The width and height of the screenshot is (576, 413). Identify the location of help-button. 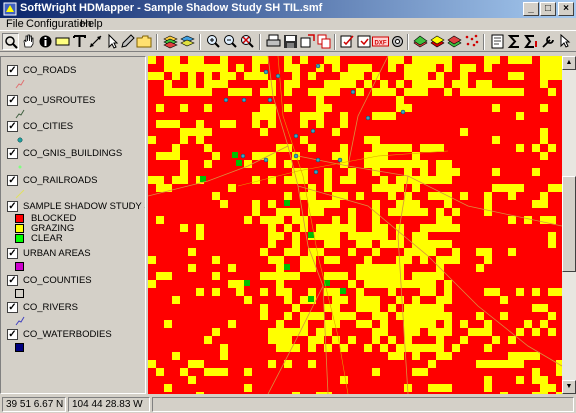
(565, 41).